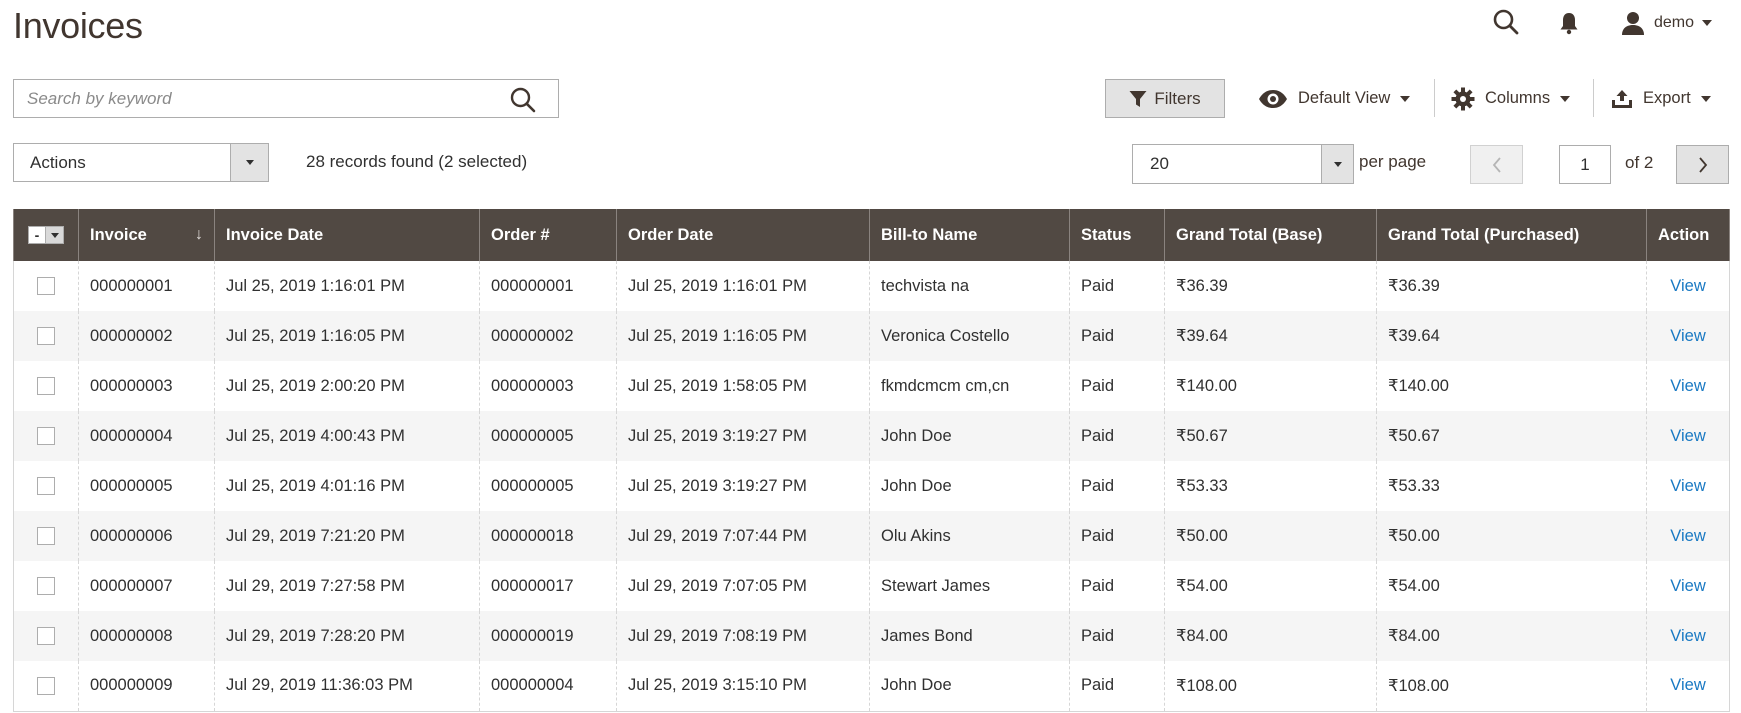  Describe the element at coordinates (743, 336) in the screenshot. I see `order-date-cell: Jul 25, 2019 1:16:05 PM` at that location.